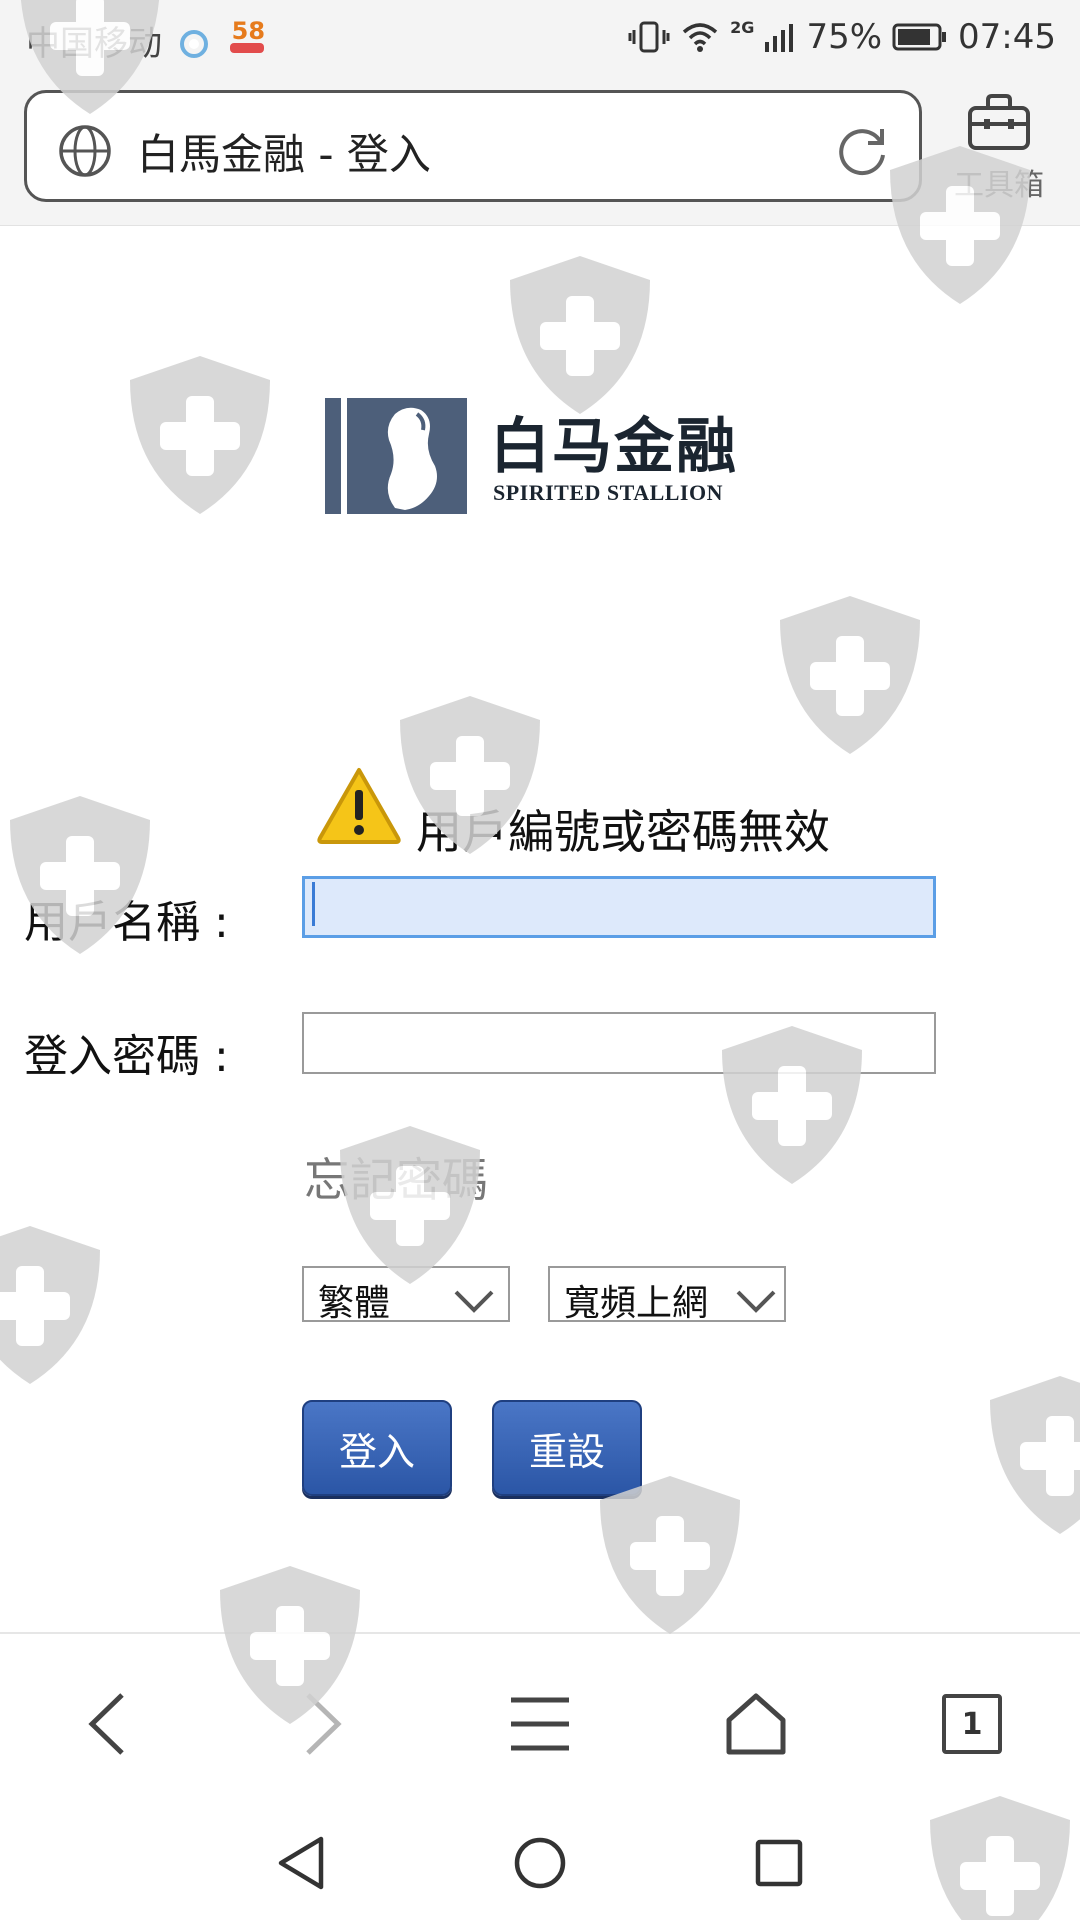  What do you see at coordinates (649, 37) in the screenshot?
I see `vibrate-icon` at bounding box center [649, 37].